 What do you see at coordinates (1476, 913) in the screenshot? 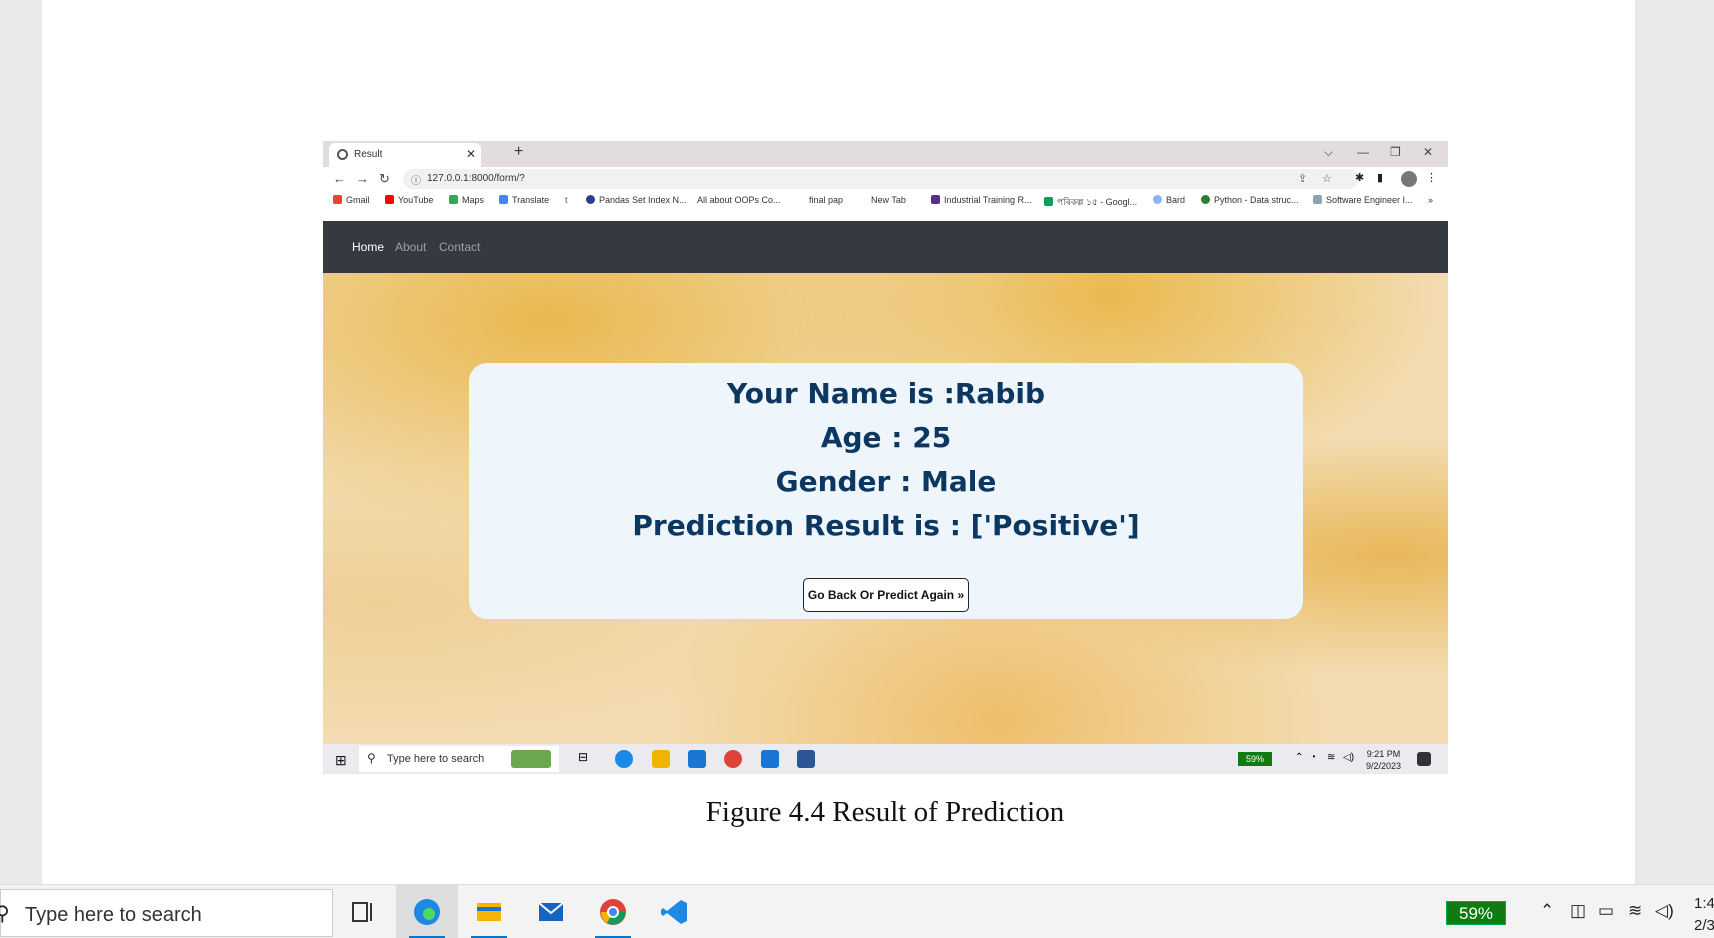
I see `battery-indicator: 59%` at bounding box center [1476, 913].